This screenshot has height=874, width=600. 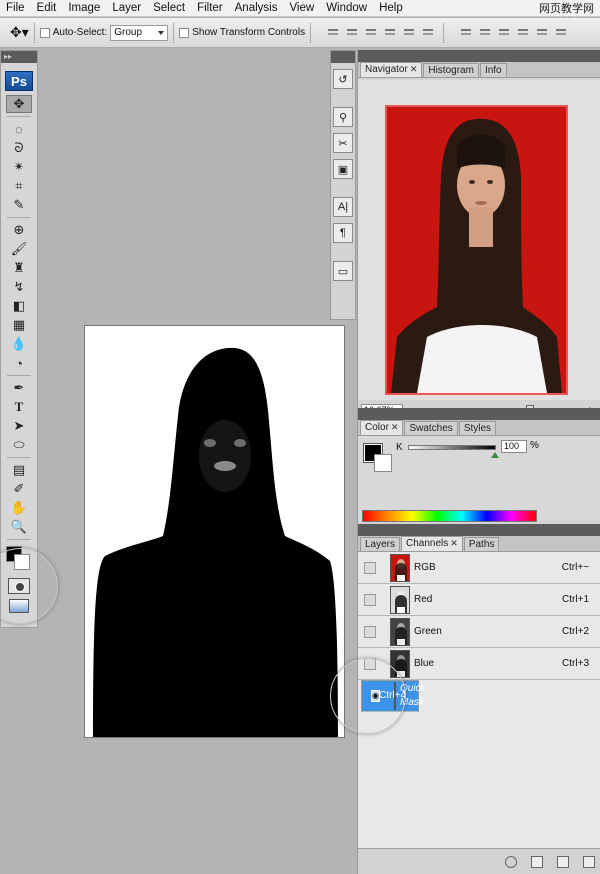 I want to click on paragraph-panel-icon: ¶, so click(x=343, y=233).